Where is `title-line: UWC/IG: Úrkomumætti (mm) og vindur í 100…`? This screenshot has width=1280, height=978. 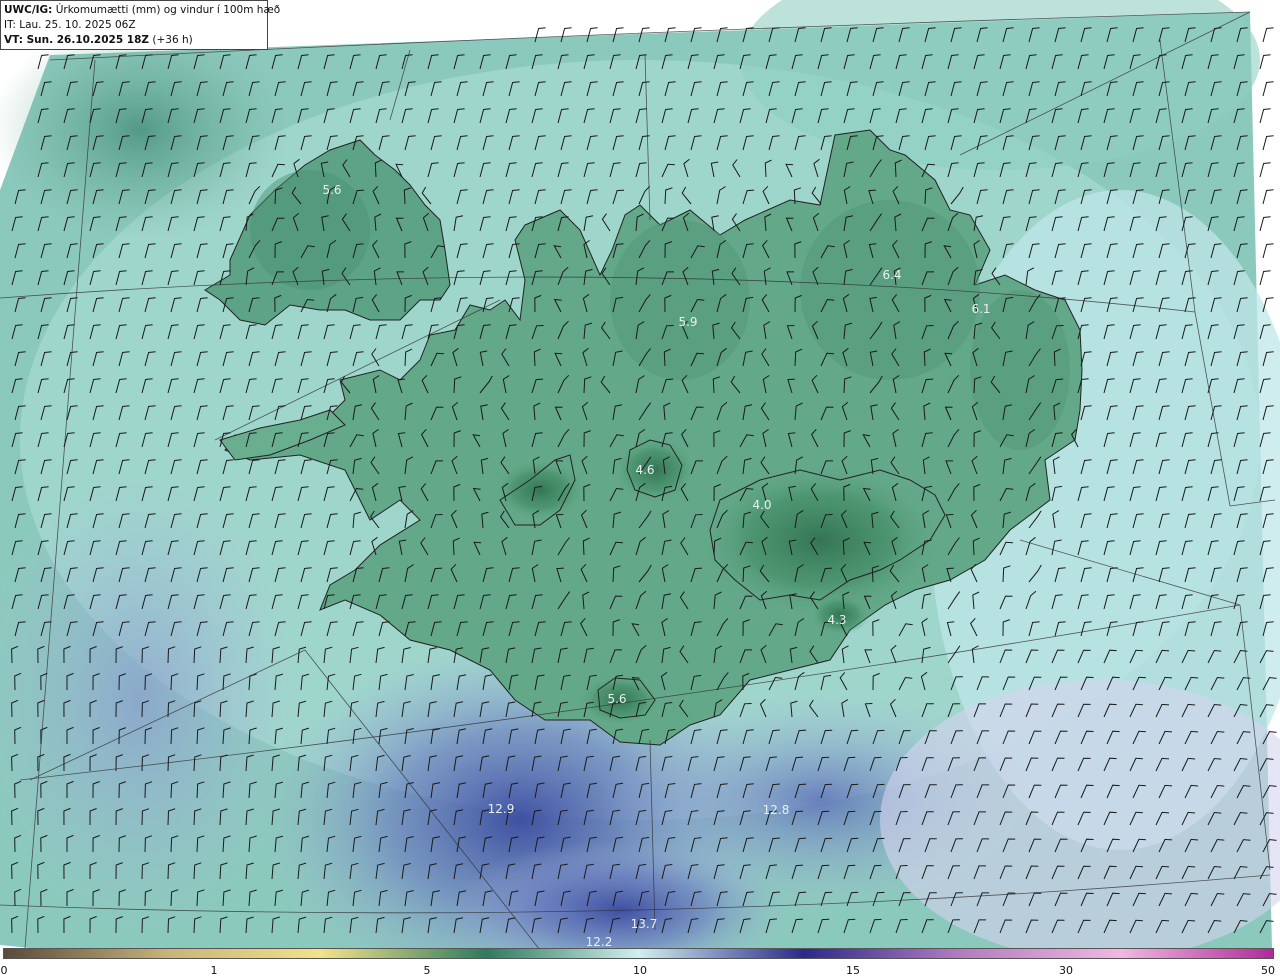
title-line: UWC/IG: Úrkomumætti (mm) og vindur í 100… is located at coordinates (142, 10).